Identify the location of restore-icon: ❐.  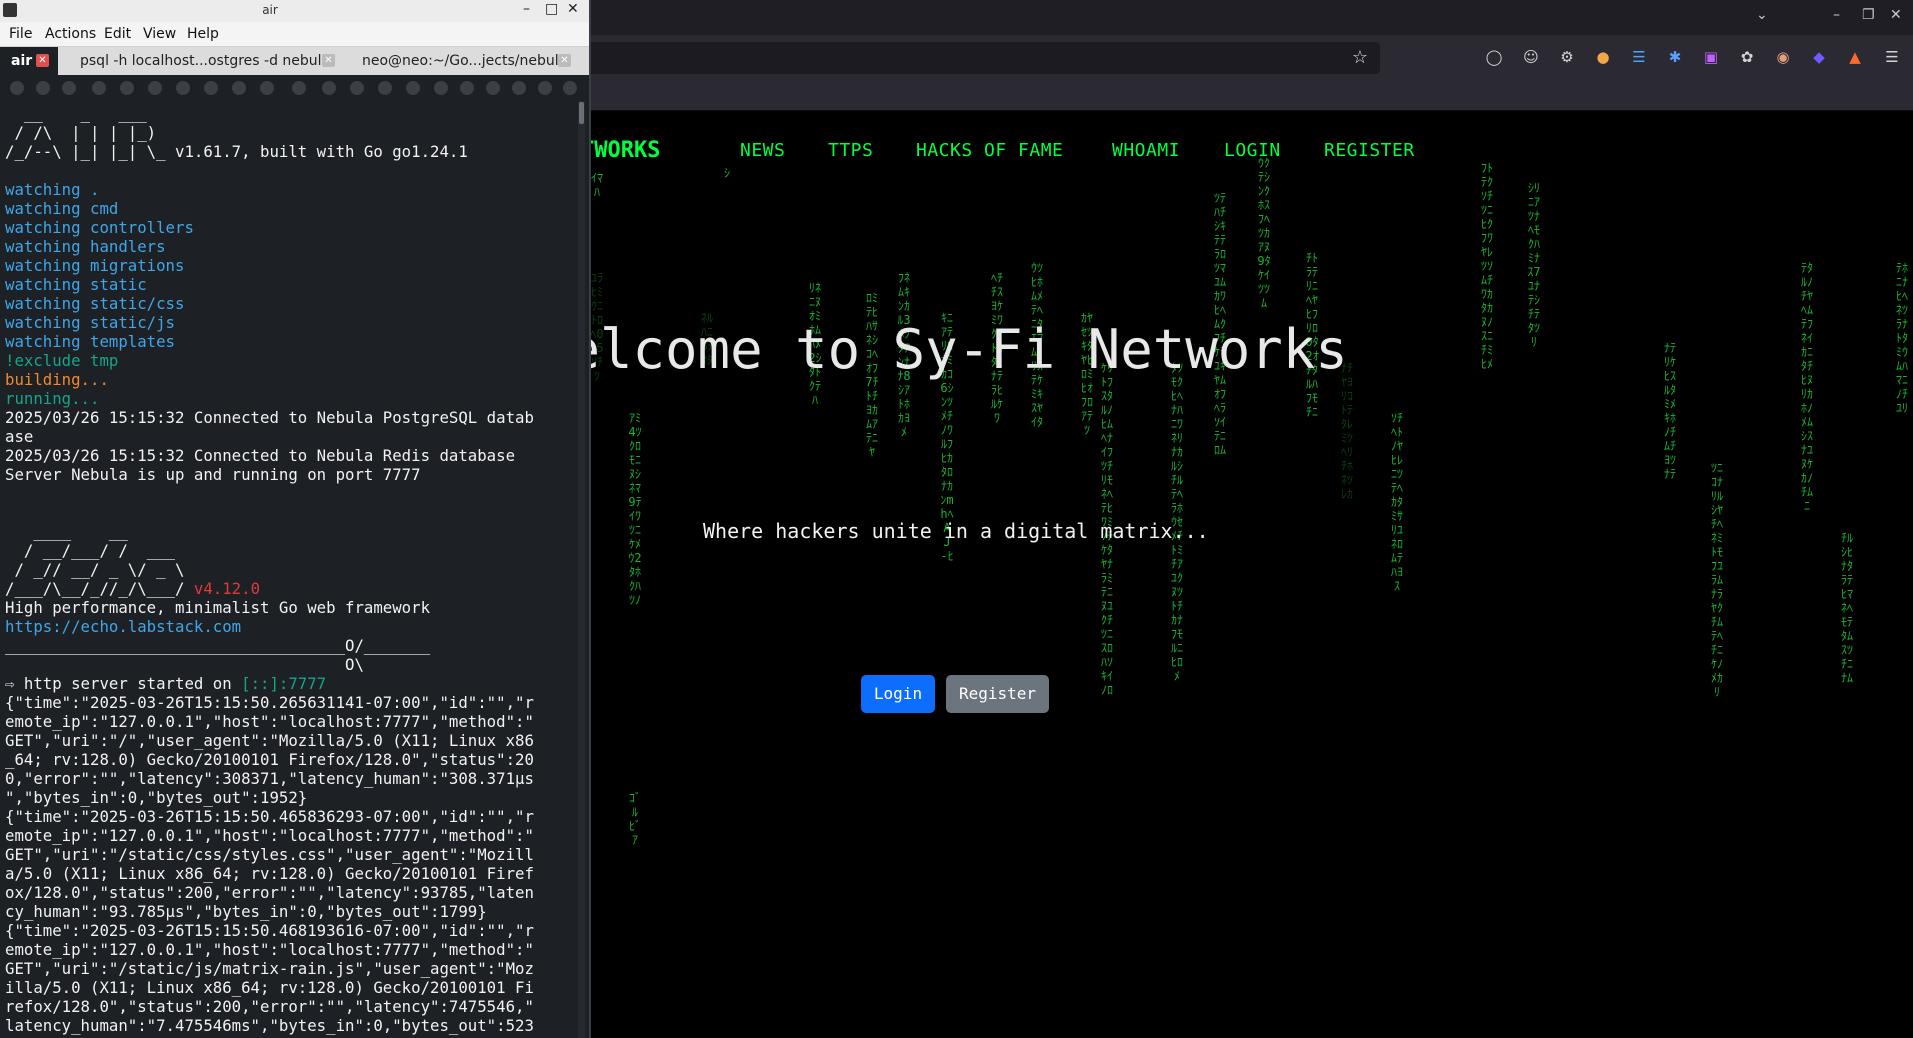
(1868, 15).